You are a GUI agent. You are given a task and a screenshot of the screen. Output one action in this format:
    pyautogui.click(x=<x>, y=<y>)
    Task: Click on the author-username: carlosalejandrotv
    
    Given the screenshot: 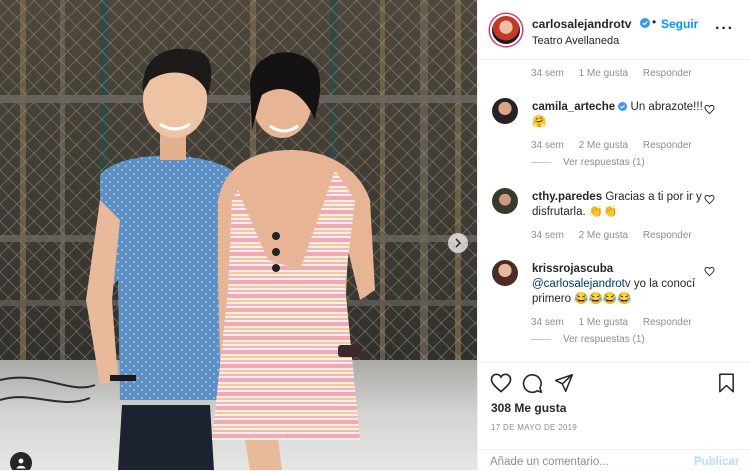 What is the action you would take?
    pyautogui.click(x=581, y=24)
    